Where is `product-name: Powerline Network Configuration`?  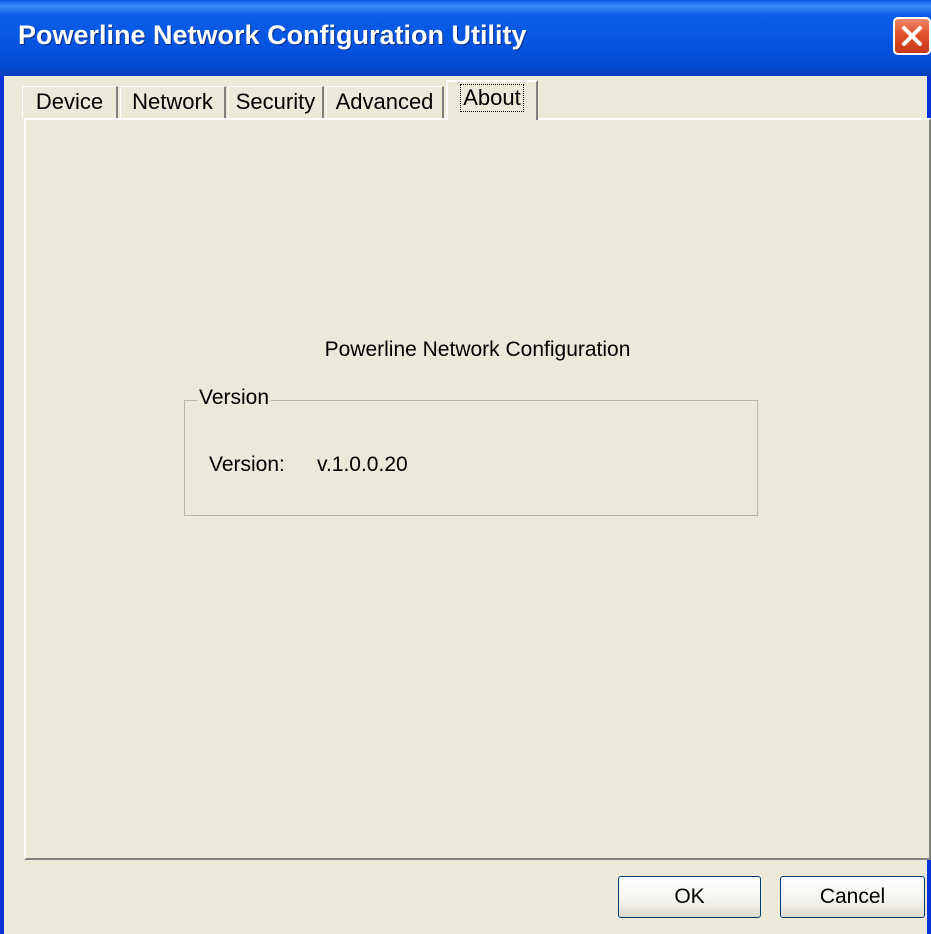
product-name: Powerline Network Configuration is located at coordinates (477, 349).